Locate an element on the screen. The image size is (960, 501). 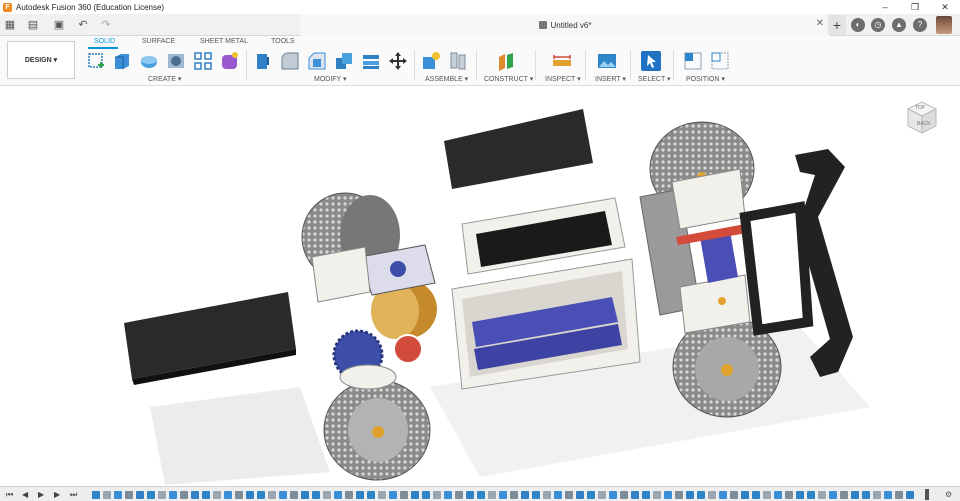
press-pull-icon is located at coordinates (263, 61).